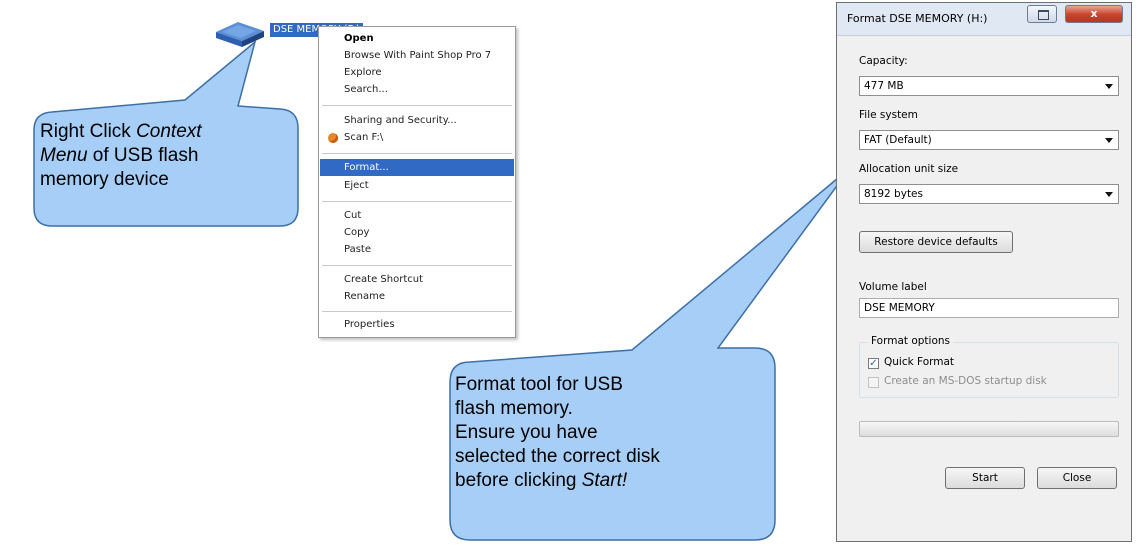 The width and height of the screenshot is (1136, 548). I want to click on msdos-startup-checkbox, so click(873, 382).